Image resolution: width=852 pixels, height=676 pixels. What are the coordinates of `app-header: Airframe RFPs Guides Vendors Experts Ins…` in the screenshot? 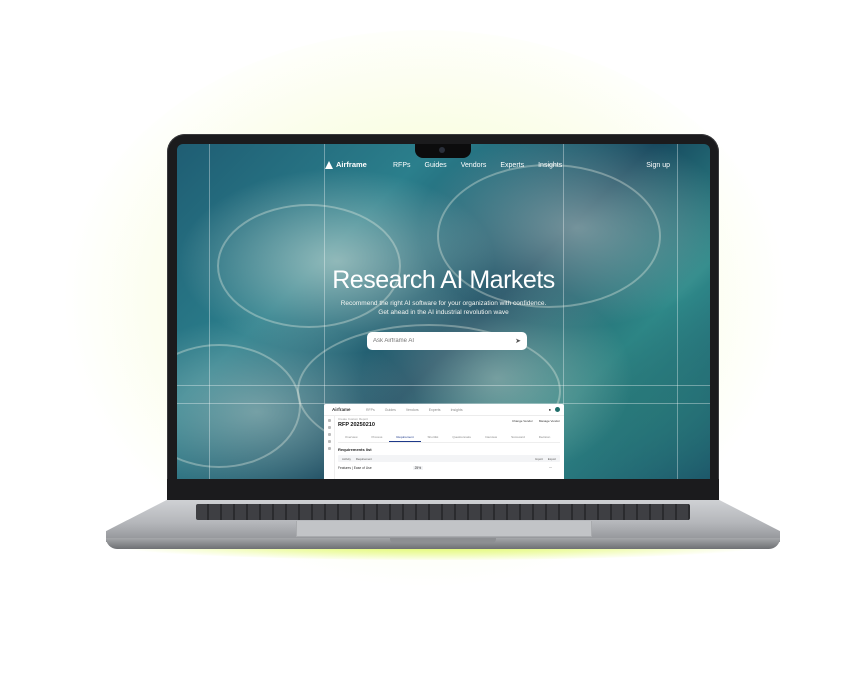 It's located at (444, 410).